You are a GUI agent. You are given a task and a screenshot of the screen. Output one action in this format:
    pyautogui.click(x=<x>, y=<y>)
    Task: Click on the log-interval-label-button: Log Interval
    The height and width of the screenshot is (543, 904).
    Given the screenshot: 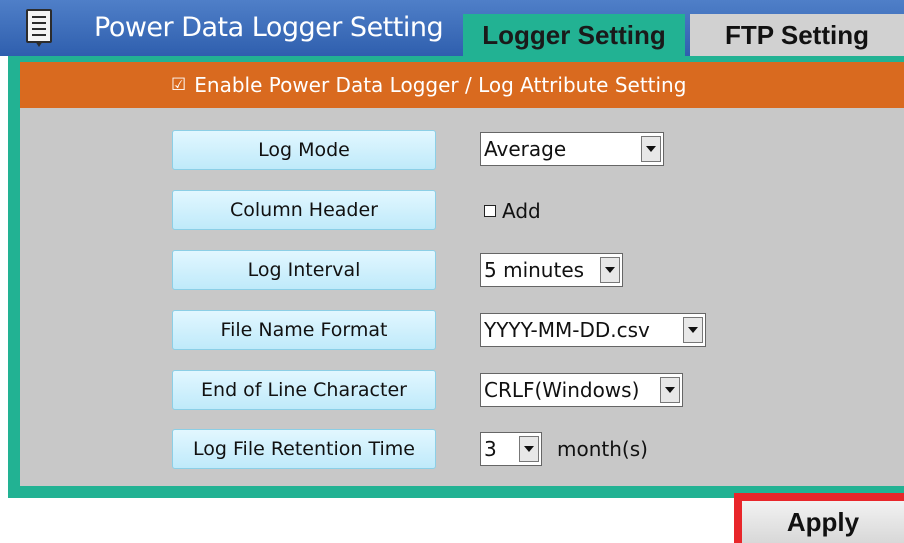 What is the action you would take?
    pyautogui.click(x=304, y=270)
    